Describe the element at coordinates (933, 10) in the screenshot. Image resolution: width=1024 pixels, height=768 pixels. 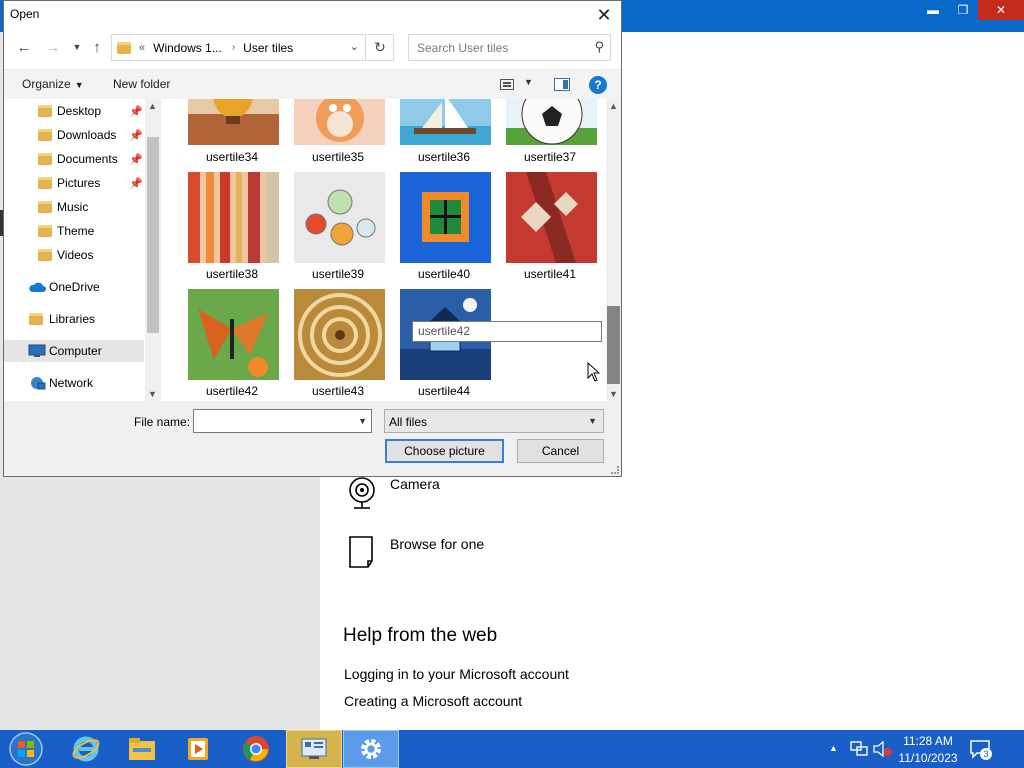
I see `minimize-button: ▬` at that location.